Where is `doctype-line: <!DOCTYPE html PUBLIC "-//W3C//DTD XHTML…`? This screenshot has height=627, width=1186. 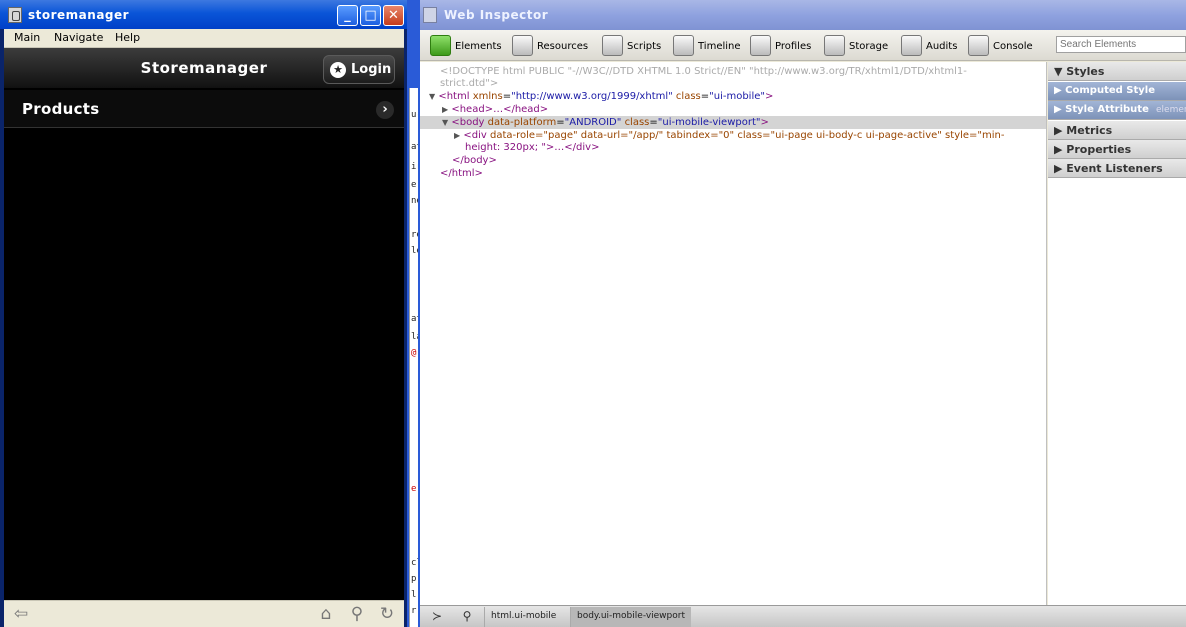
doctype-line: <!DOCTYPE html PUBLIC "-//W3C//DTD XHTML… is located at coordinates (703, 71).